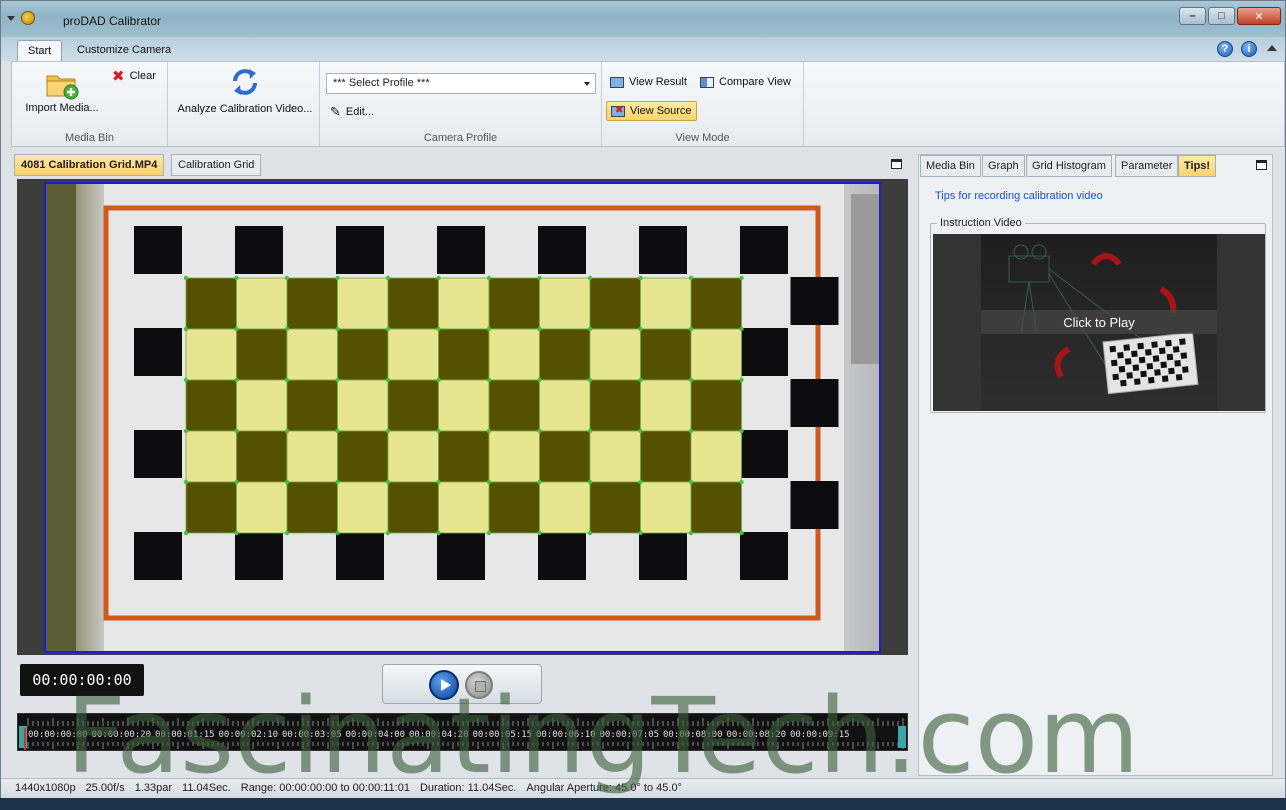 The image size is (1286, 810). What do you see at coordinates (1272, 48) in the screenshot?
I see `ribbon-collapse-icon` at bounding box center [1272, 48].